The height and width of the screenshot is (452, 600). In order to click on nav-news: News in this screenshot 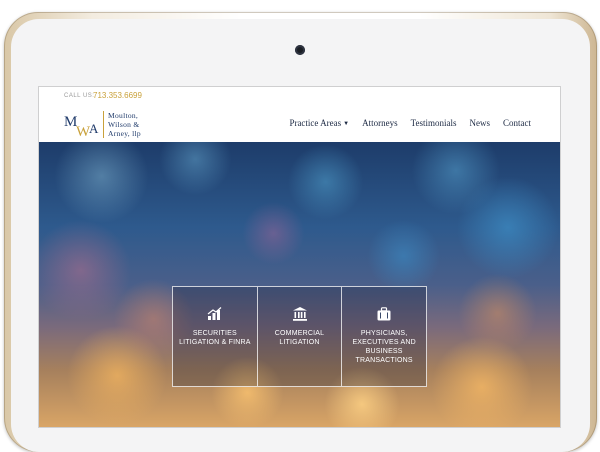, I will do `click(480, 123)`.